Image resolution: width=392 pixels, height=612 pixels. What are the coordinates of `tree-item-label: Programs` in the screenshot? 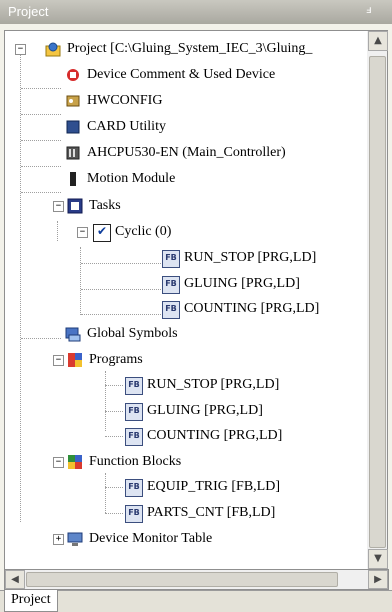 It's located at (116, 359).